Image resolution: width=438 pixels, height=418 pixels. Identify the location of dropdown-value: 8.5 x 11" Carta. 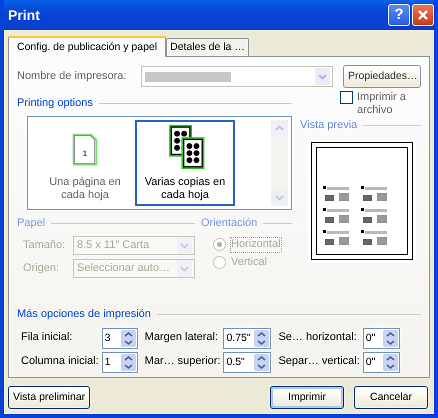
(113, 245).